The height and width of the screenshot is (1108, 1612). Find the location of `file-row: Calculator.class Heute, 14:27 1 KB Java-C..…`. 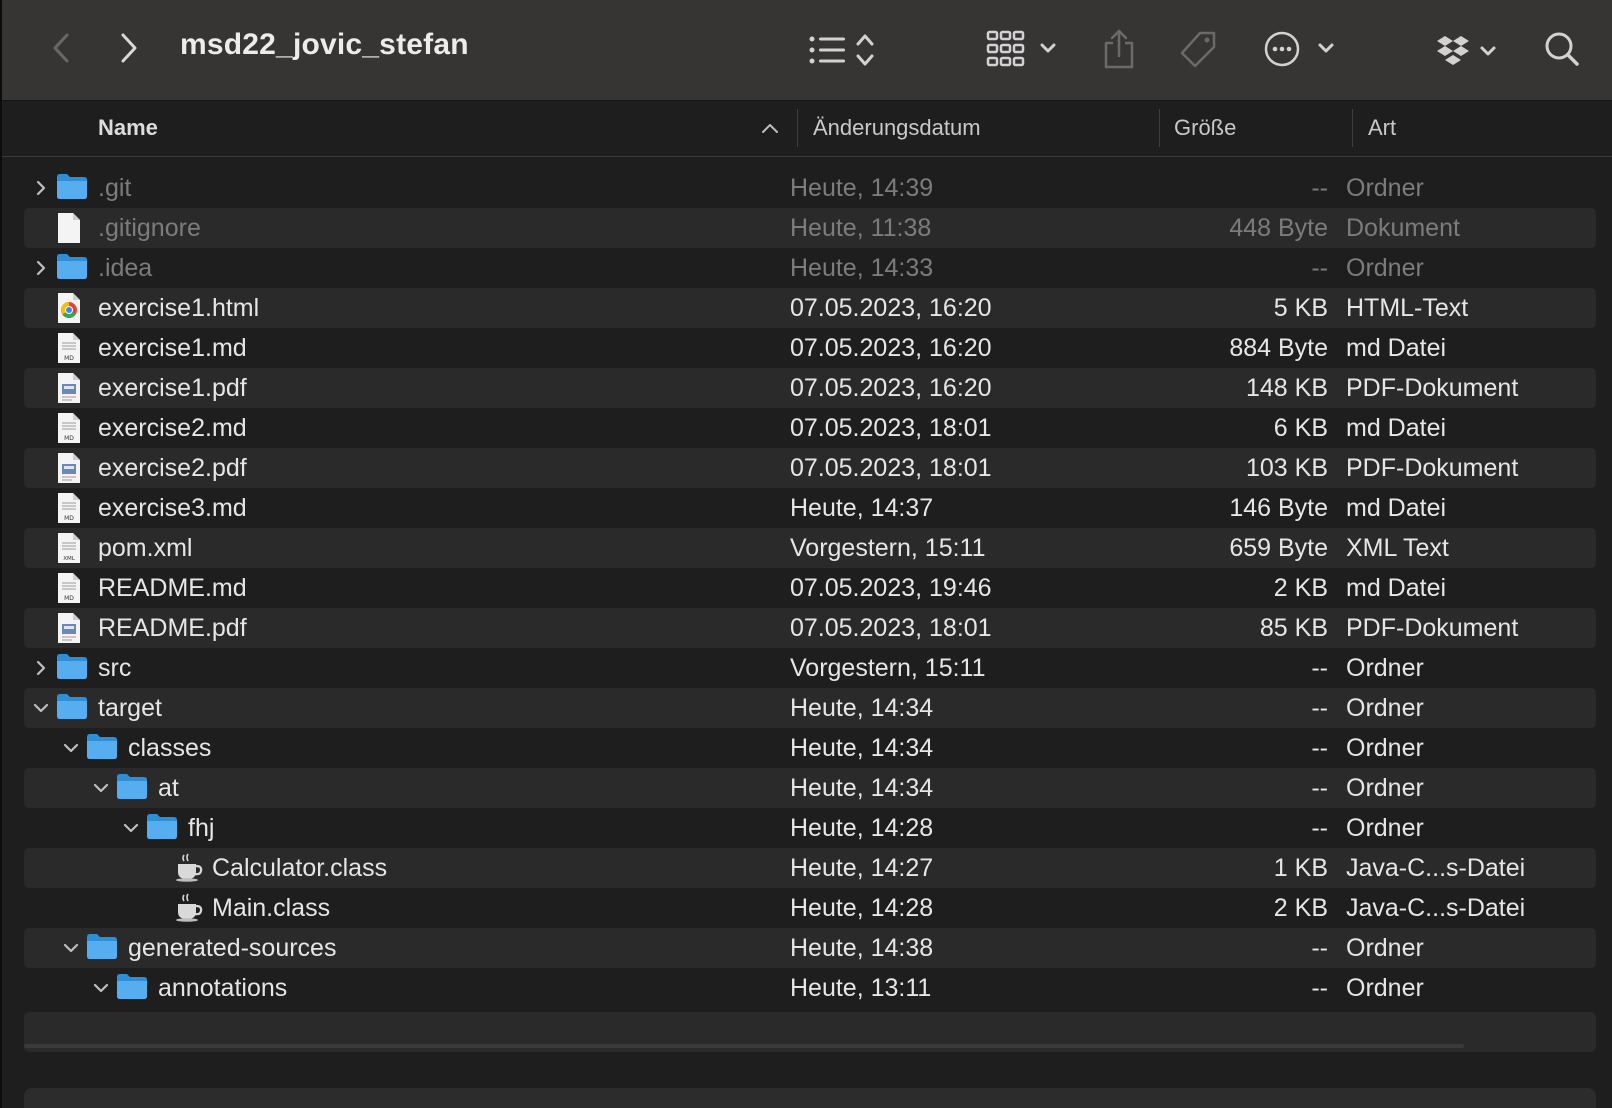

file-row: Calculator.class Heute, 14:27 1 KB Java-C..… is located at coordinates (810, 868).